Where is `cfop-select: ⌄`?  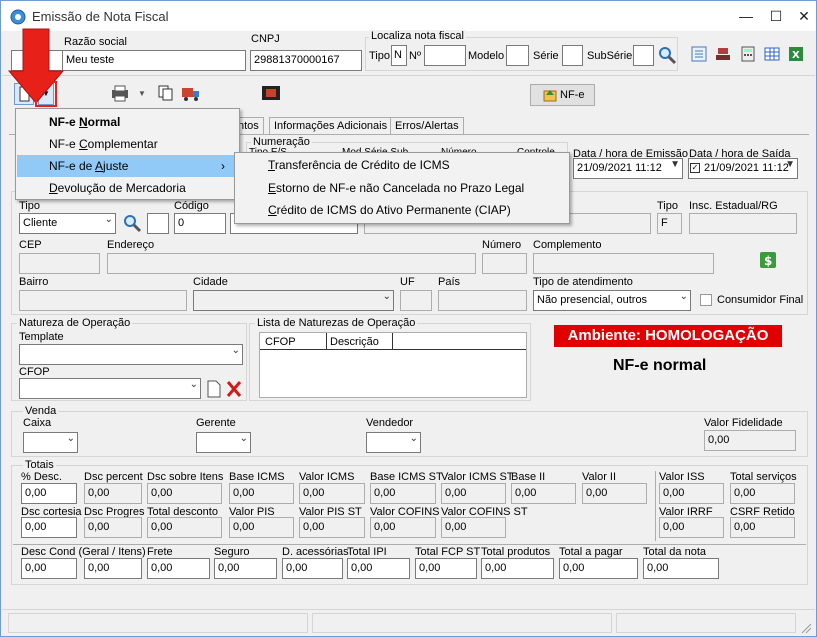 cfop-select: ⌄ is located at coordinates (110, 388).